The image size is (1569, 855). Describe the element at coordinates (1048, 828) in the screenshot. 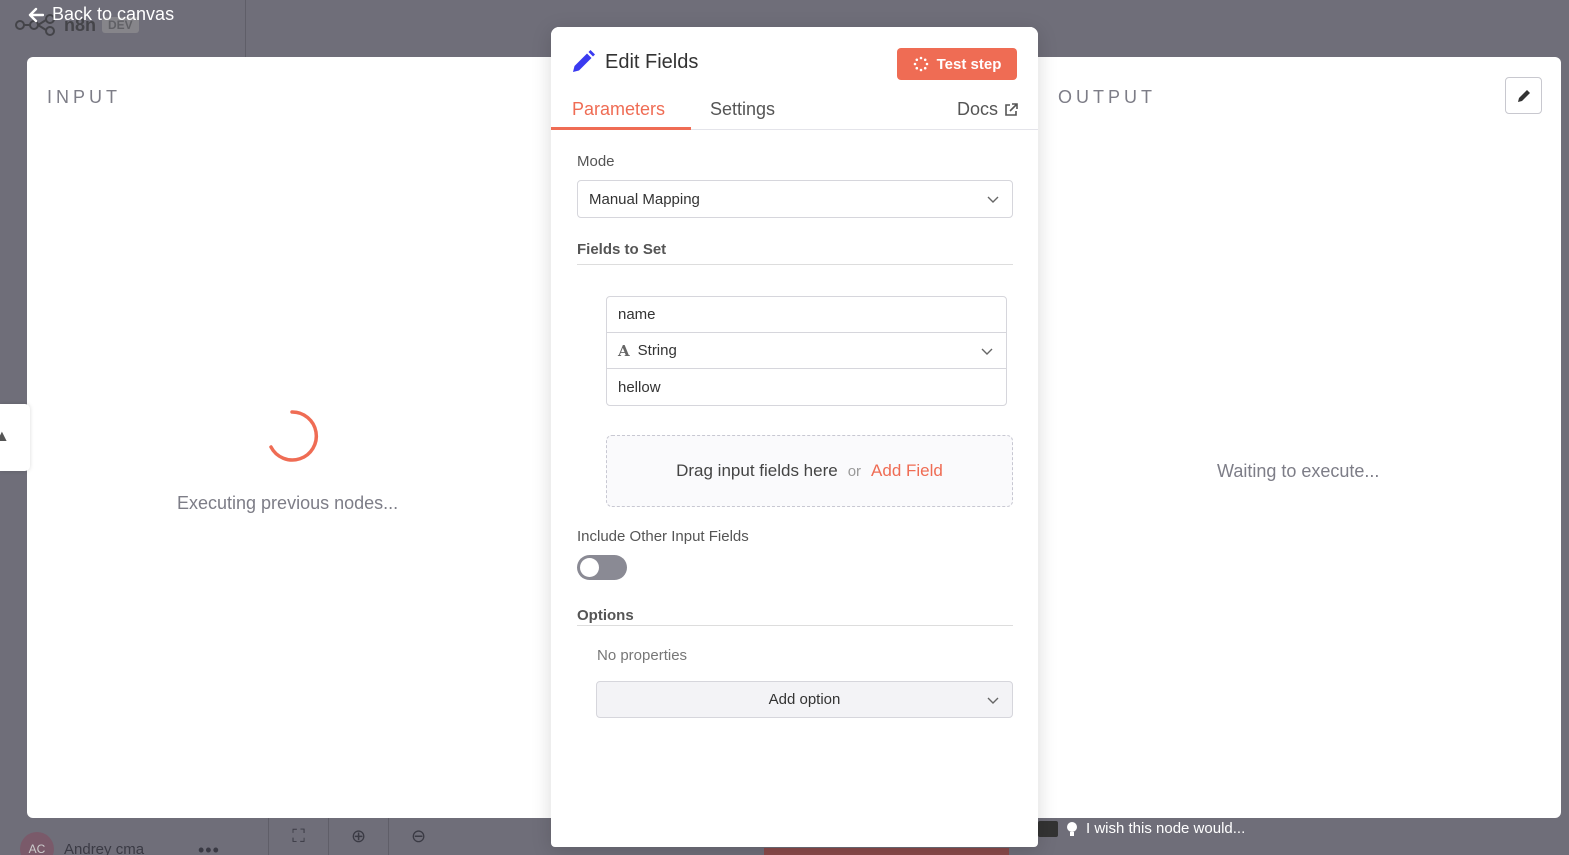

I see `feedback-marker` at that location.